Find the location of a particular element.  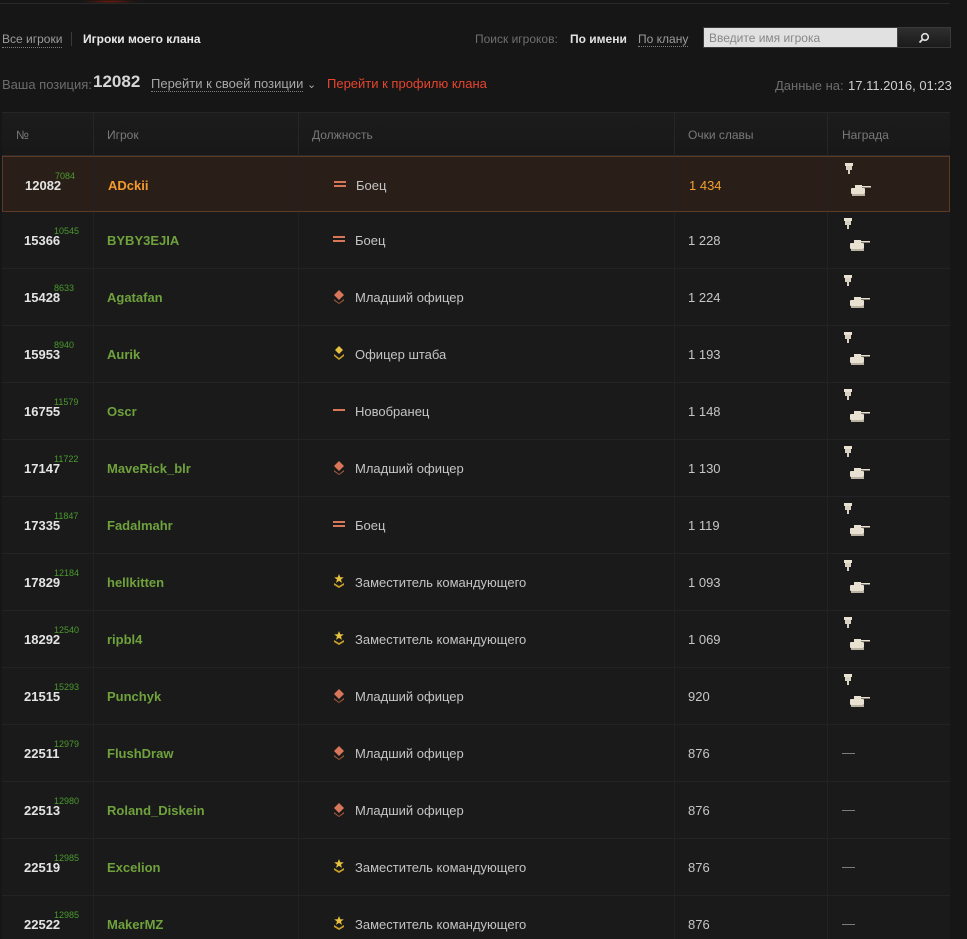

table-row: 15953 8940 Aurik Офицер штаба 1 193 is located at coordinates (476, 354).